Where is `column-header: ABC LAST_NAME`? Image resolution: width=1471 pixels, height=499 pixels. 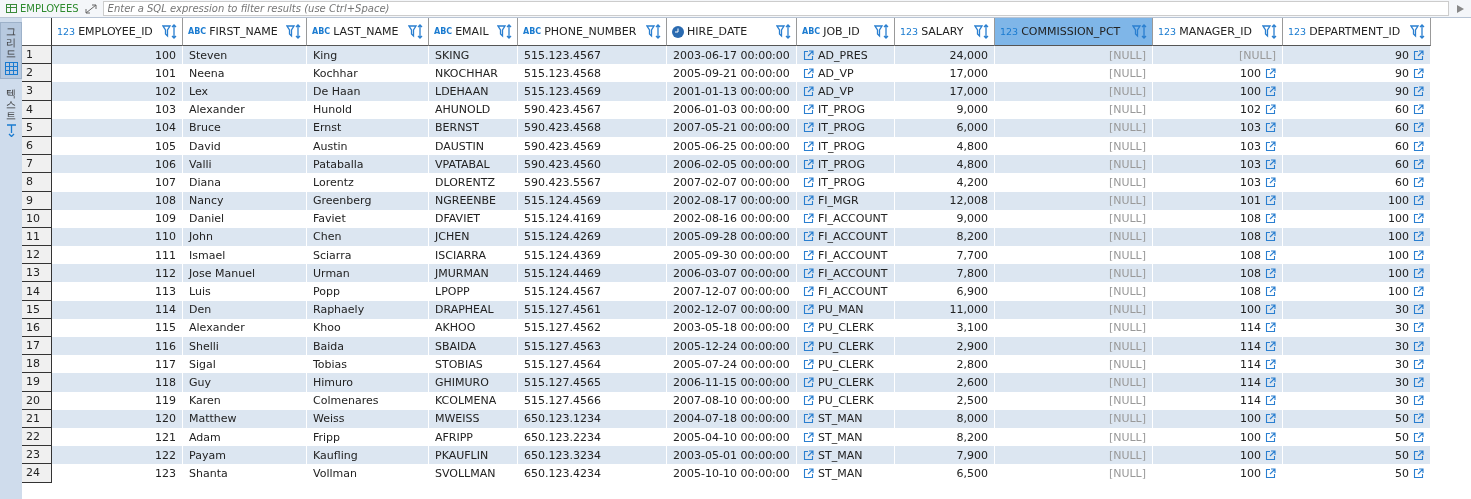 column-header: ABC LAST_NAME is located at coordinates (368, 32).